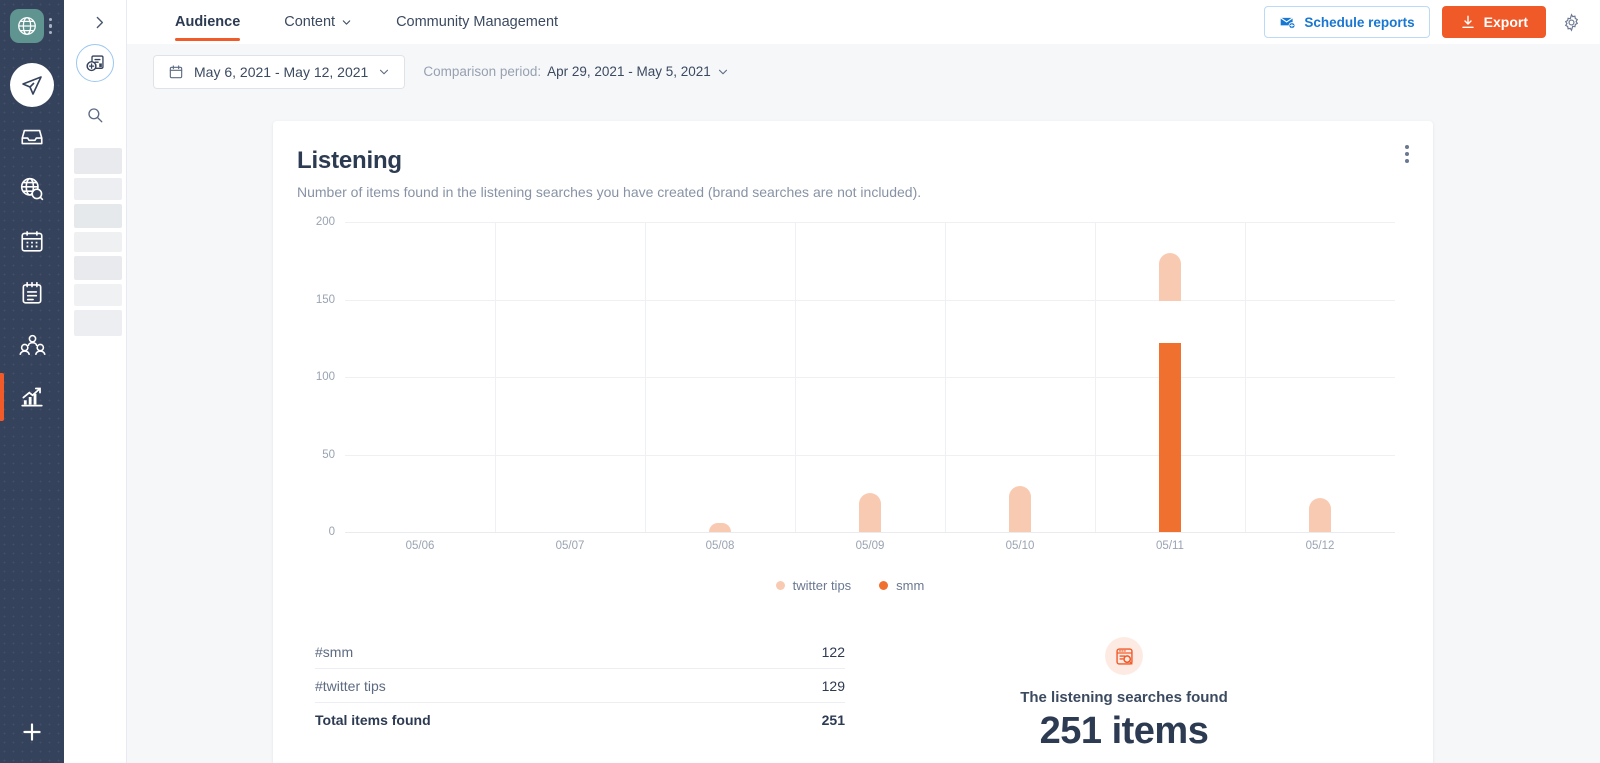 The height and width of the screenshot is (763, 1600). Describe the element at coordinates (833, 685) in the screenshot. I see `table-row-value: 129` at that location.